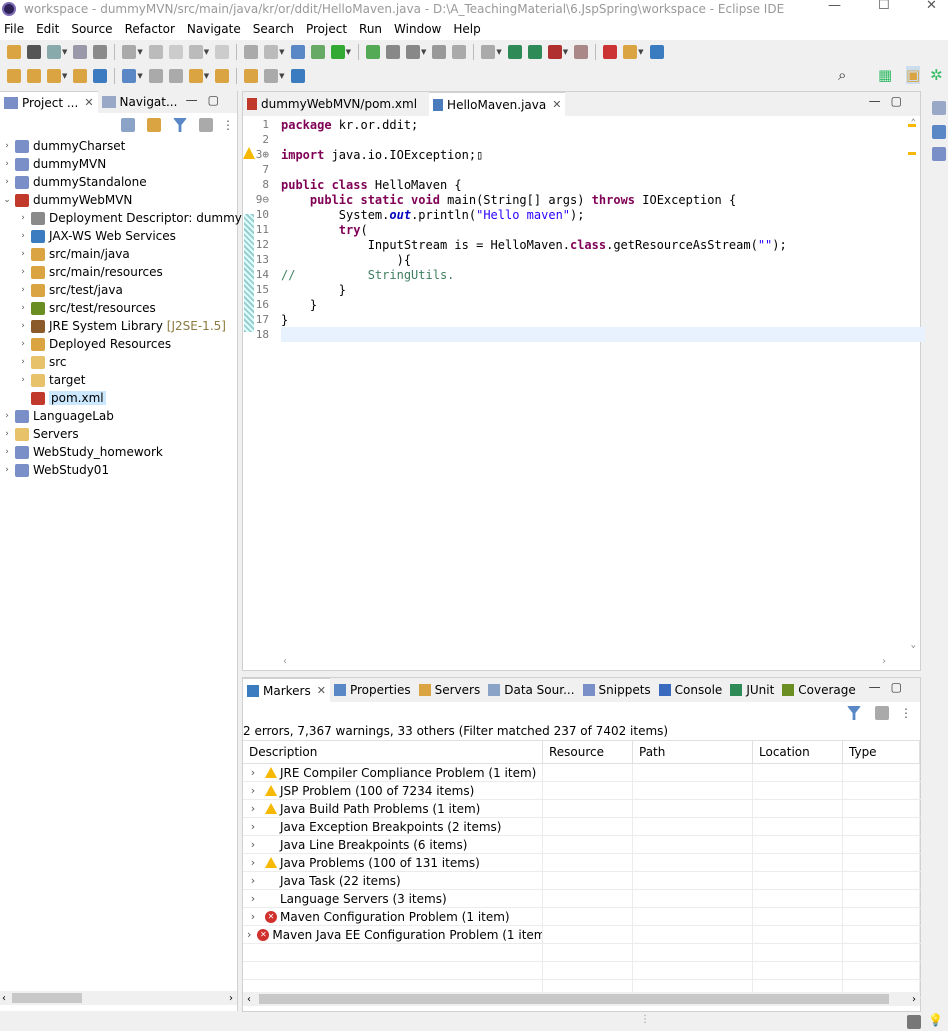 The image size is (948, 1031). What do you see at coordinates (568, 229) in the screenshot?
I see `code-line: 11 try(` at bounding box center [568, 229].